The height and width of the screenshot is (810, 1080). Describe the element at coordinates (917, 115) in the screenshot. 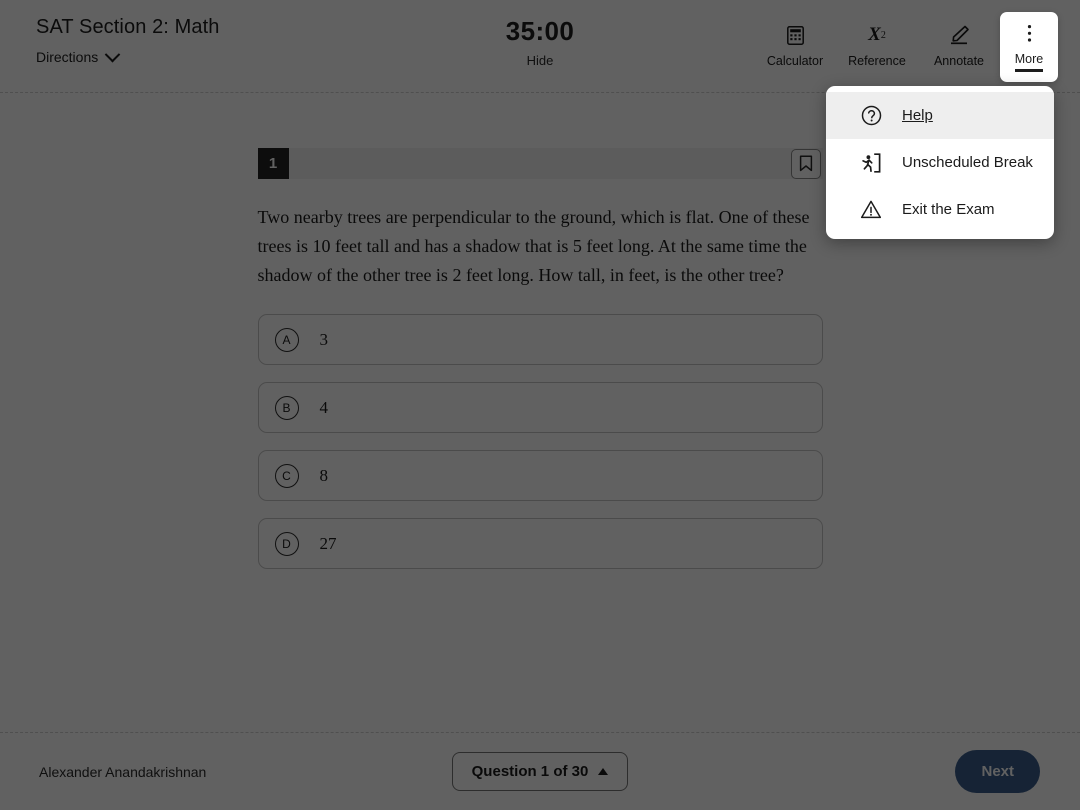

I see `menu-item-help-label: Help` at that location.